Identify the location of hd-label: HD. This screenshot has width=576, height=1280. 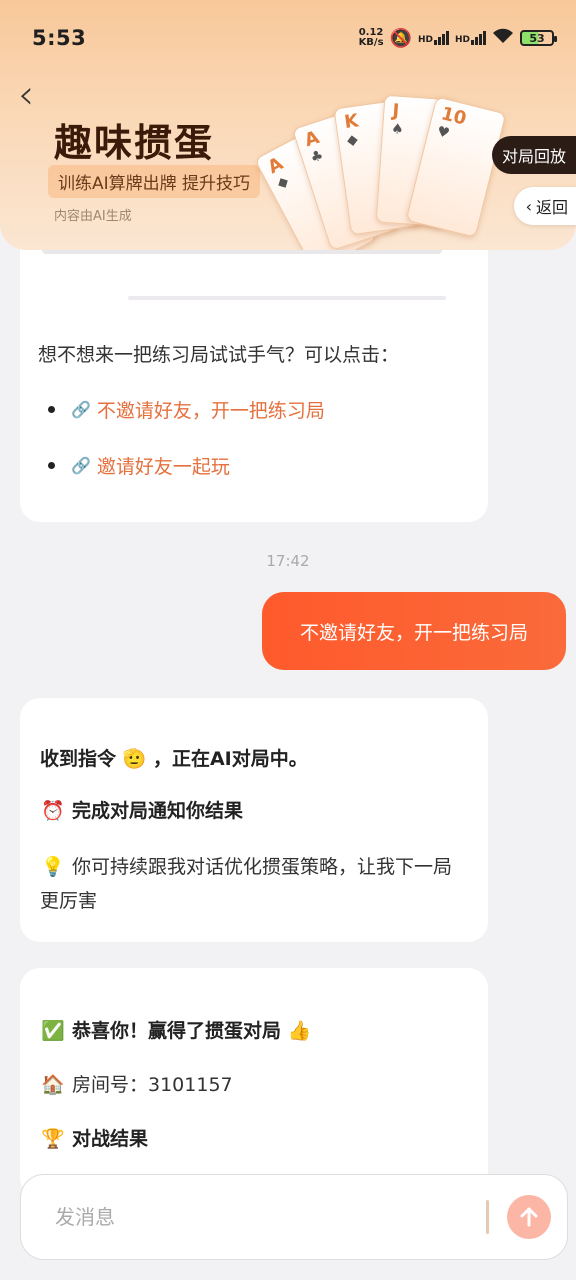
(425, 40).